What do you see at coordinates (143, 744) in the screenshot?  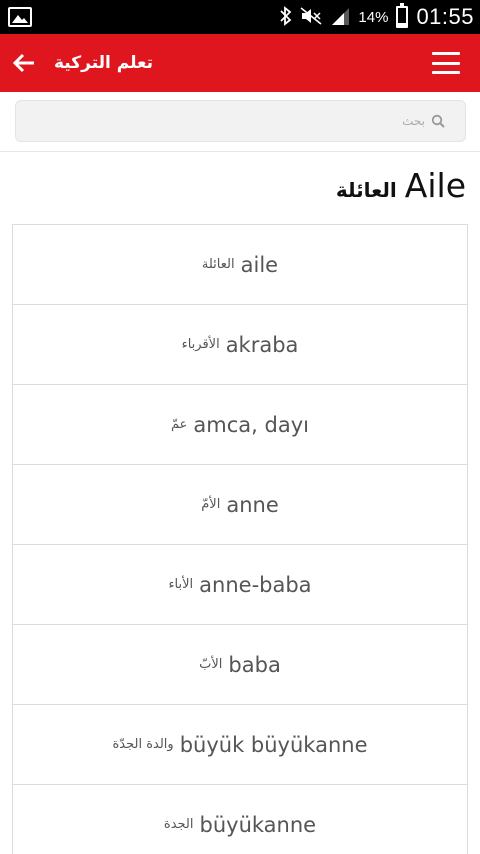 I see `word-arabic: والدة الجدّة` at bounding box center [143, 744].